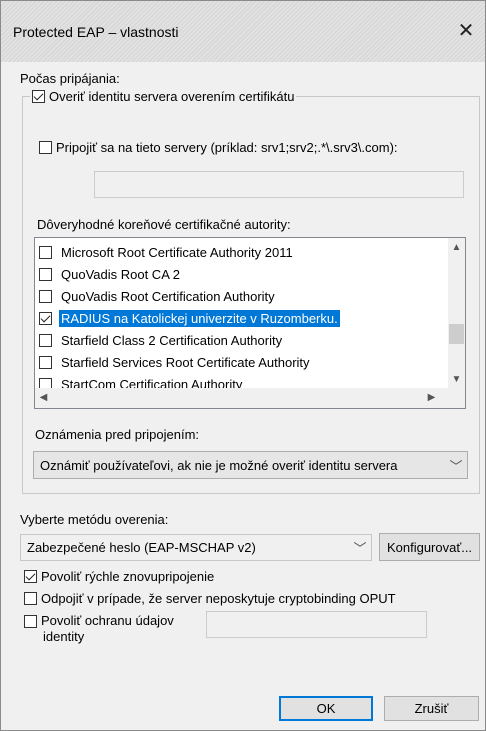  Describe the element at coordinates (45, 147) in the screenshot. I see `connect-servers-checkbox` at that location.